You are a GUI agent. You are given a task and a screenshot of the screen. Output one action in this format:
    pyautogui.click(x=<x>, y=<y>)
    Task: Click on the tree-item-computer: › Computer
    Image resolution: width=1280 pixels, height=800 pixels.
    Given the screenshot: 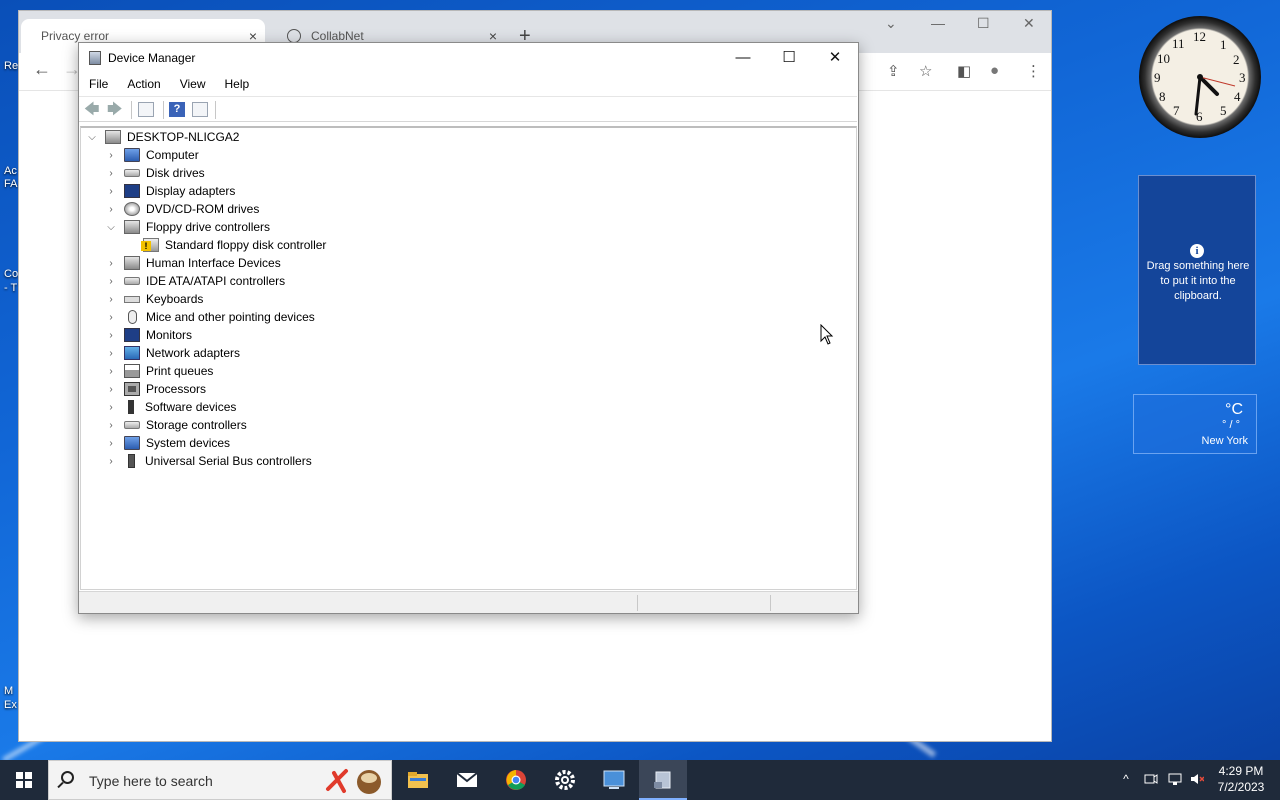 What is the action you would take?
    pyautogui.click(x=152, y=155)
    